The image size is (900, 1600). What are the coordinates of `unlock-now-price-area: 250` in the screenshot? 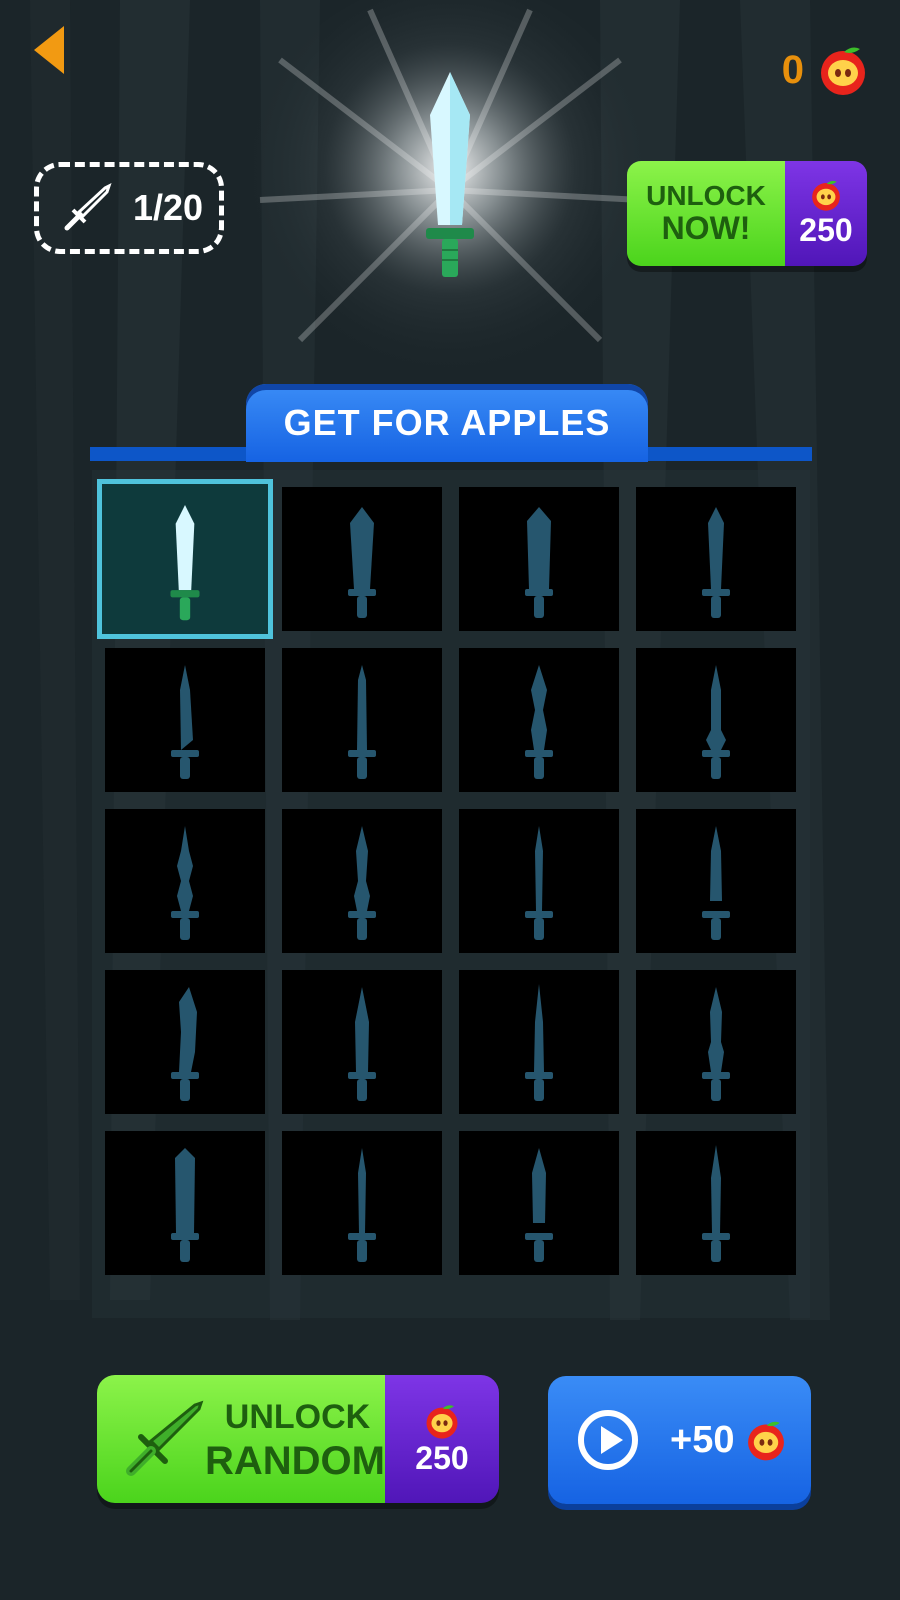 It's located at (826, 213).